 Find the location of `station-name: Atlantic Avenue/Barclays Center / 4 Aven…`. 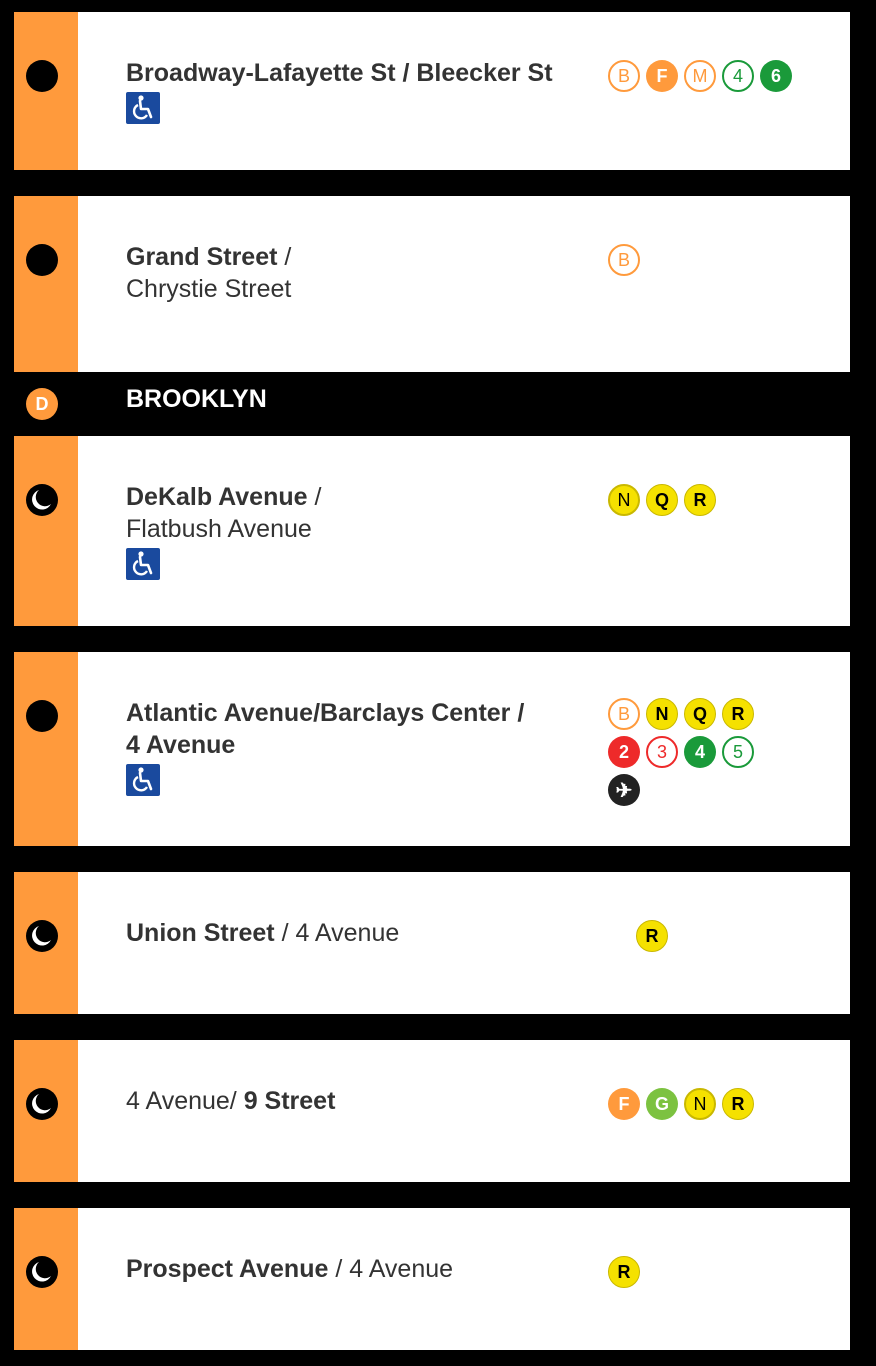

station-name: Atlantic Avenue/Barclays Center / 4 Aven… is located at coordinates (356, 729).